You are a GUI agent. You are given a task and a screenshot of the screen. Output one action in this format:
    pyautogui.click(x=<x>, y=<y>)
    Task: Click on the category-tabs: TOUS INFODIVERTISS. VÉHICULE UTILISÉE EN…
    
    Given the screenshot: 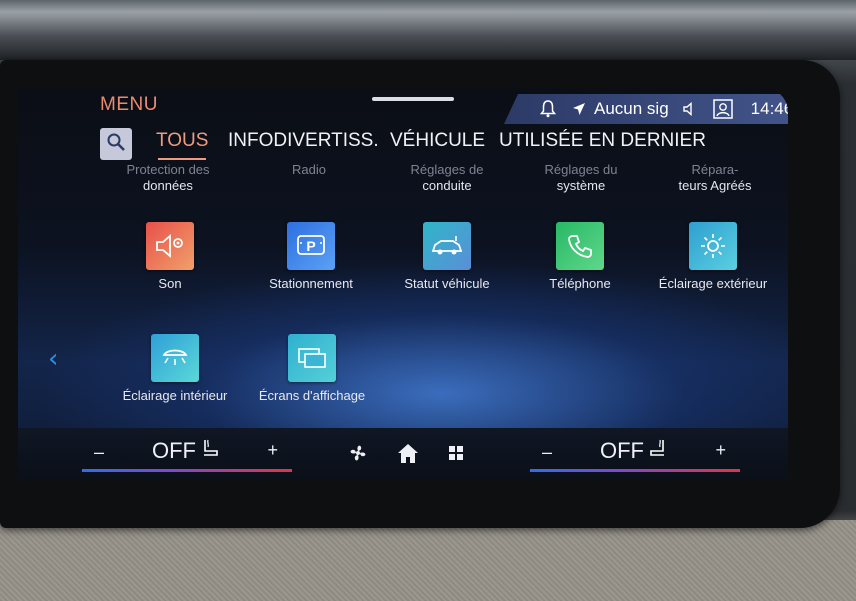 What is the action you would take?
    pyautogui.click(x=403, y=146)
    